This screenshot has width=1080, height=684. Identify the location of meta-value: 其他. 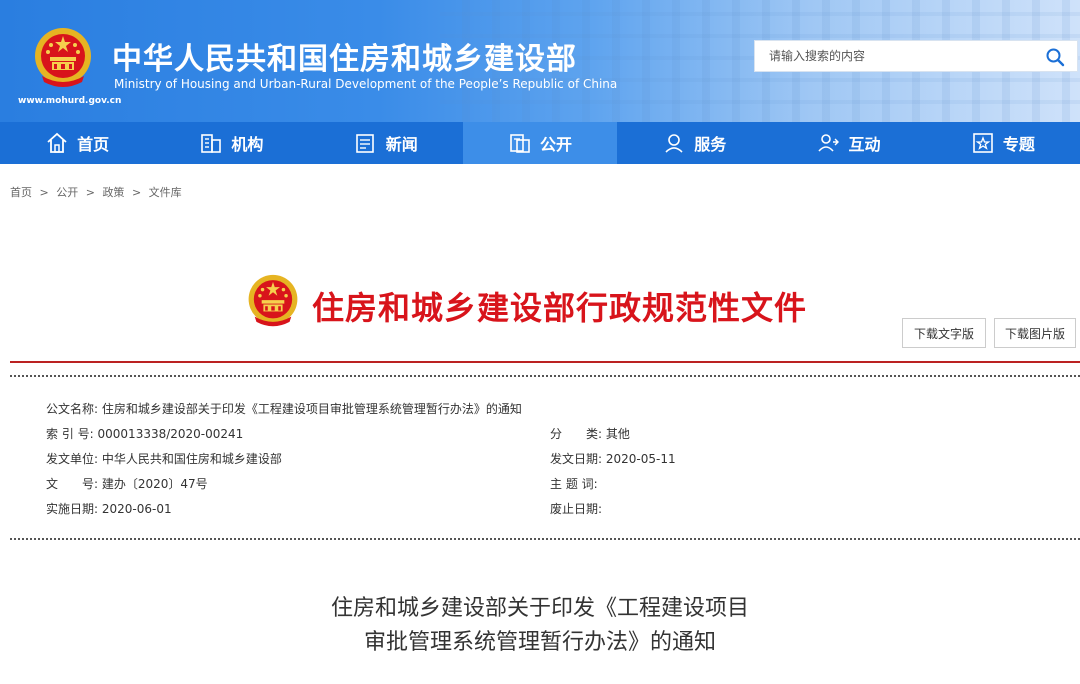
(617, 434).